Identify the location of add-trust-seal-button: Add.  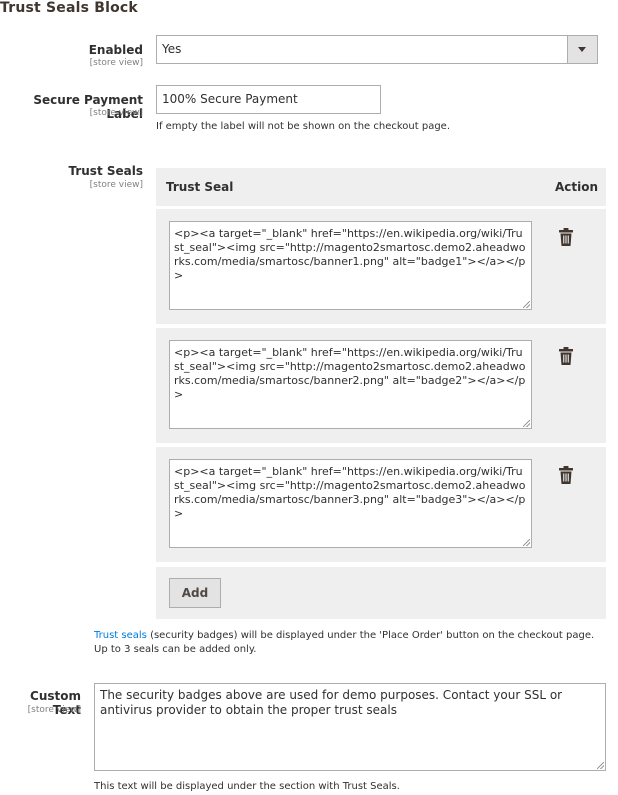
(195, 593).